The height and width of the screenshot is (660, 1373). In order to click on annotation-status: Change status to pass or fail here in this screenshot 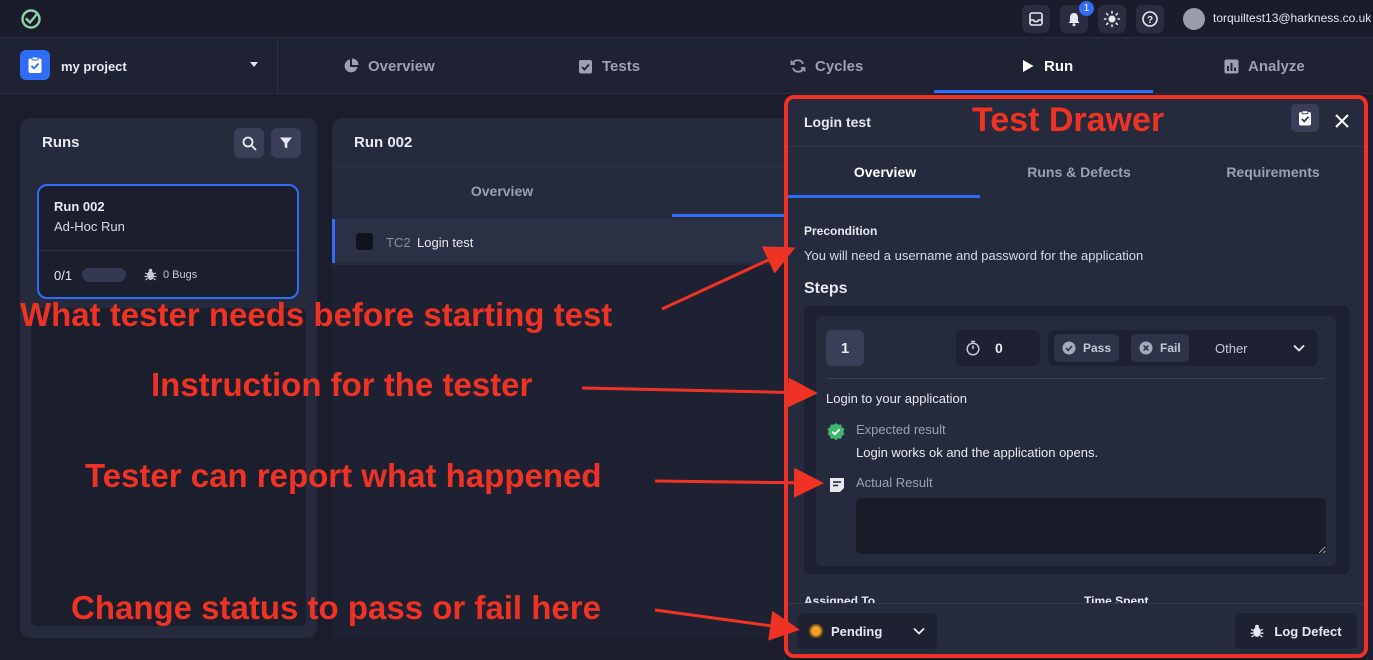, I will do `click(336, 607)`.